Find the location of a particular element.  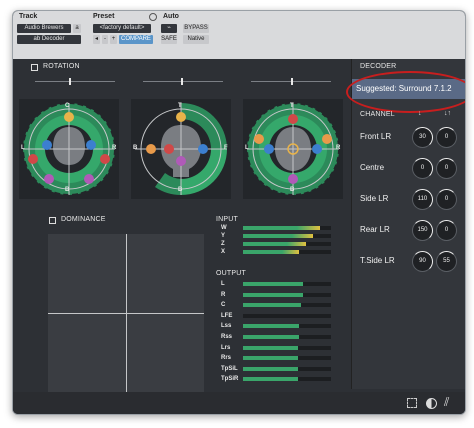

rotation-checkbox is located at coordinates (34, 67).